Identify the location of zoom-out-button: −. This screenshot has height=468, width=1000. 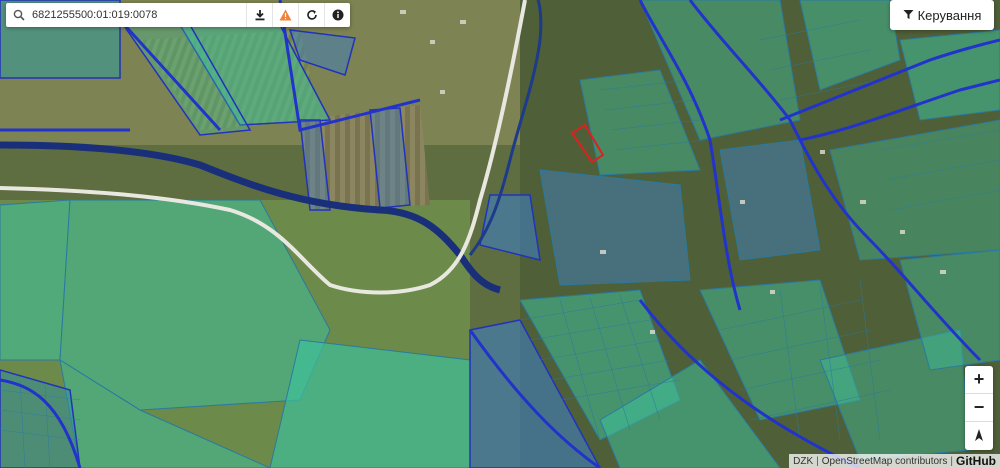
(979, 408).